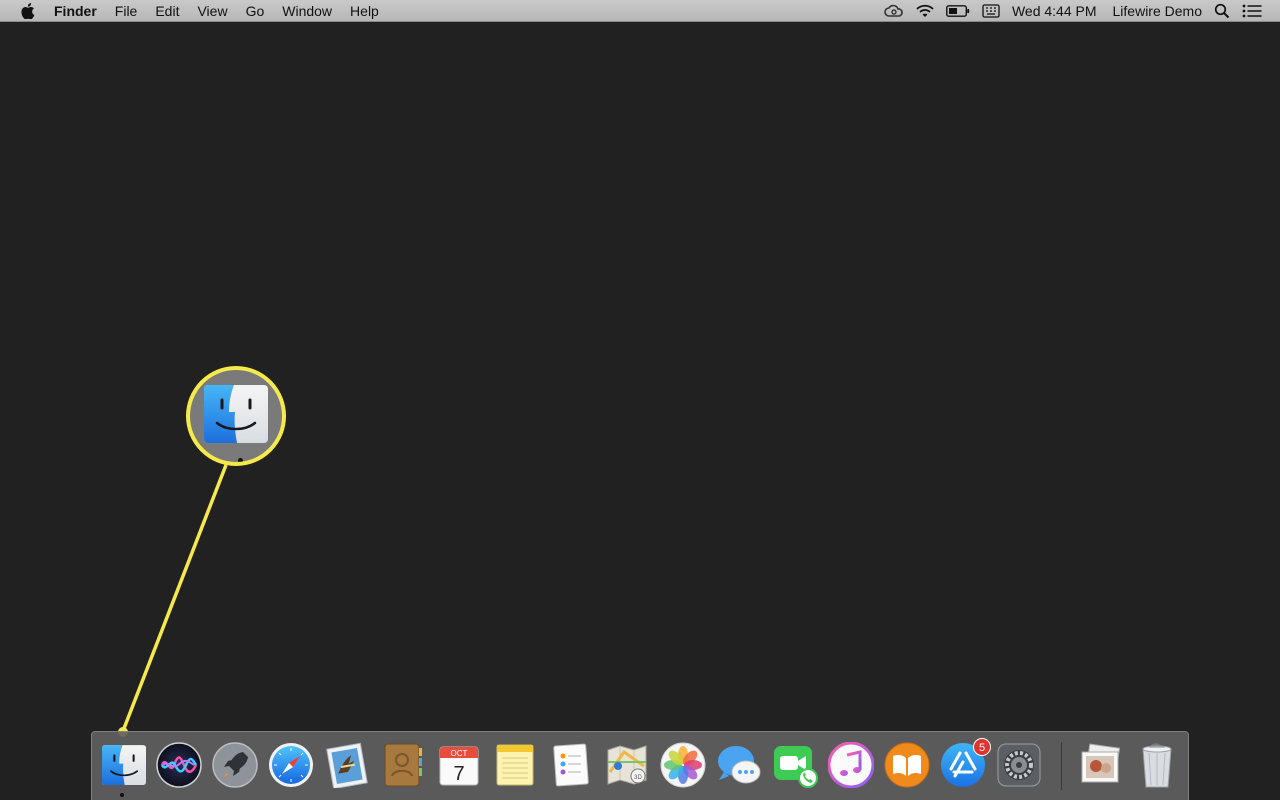 The height and width of the screenshot is (800, 1280). I want to click on trash-can-icon, so click(1157, 765).